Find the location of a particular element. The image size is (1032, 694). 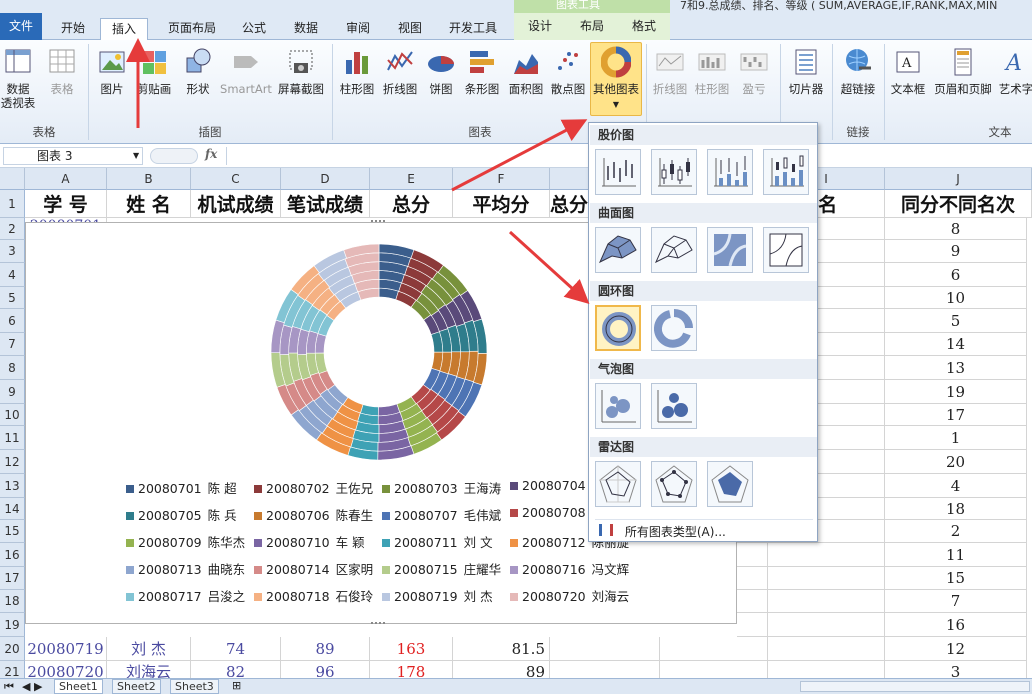

tab-developer: 开发工具 is located at coordinates (473, 29).